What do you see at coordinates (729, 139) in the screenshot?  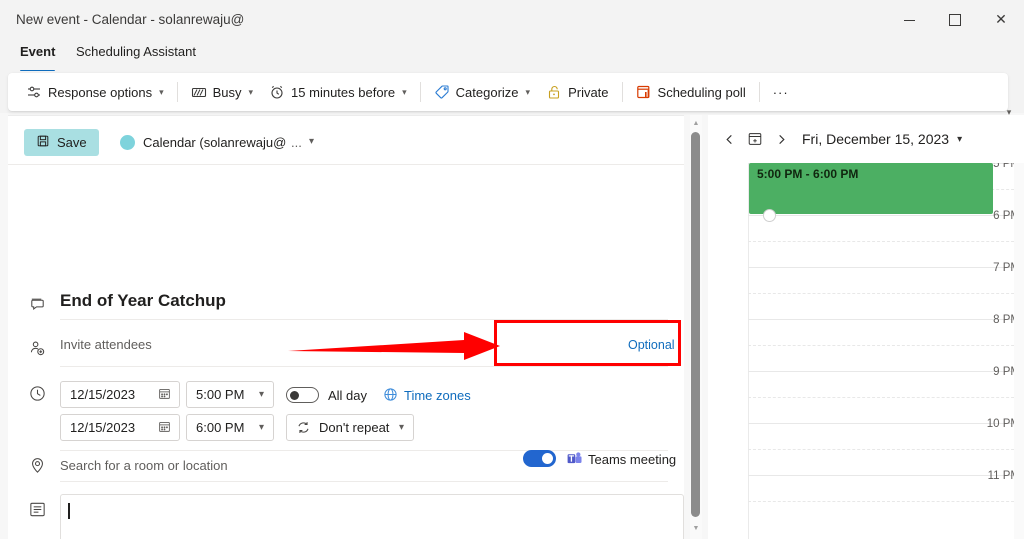 I see `calendar-prev-button` at bounding box center [729, 139].